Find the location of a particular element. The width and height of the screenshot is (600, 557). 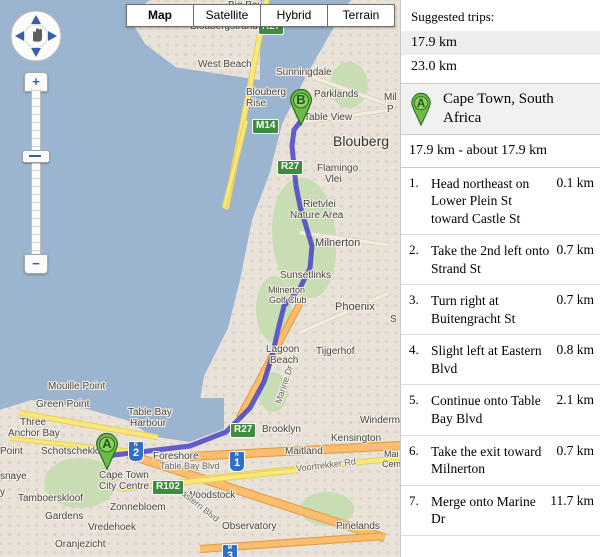

map-type-button-map: Map is located at coordinates (160, 15).